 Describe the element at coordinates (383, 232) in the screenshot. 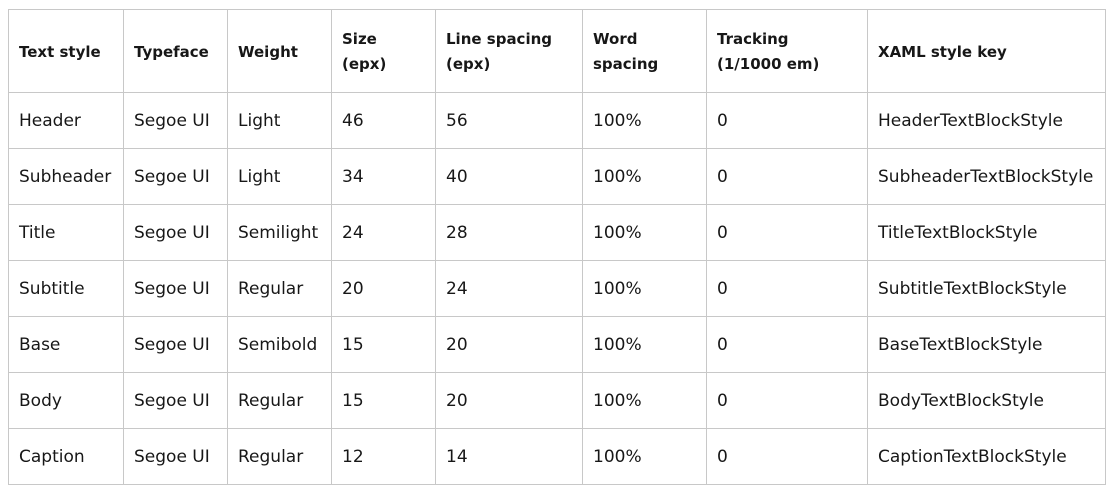

I see `cell-size: 24` at that location.